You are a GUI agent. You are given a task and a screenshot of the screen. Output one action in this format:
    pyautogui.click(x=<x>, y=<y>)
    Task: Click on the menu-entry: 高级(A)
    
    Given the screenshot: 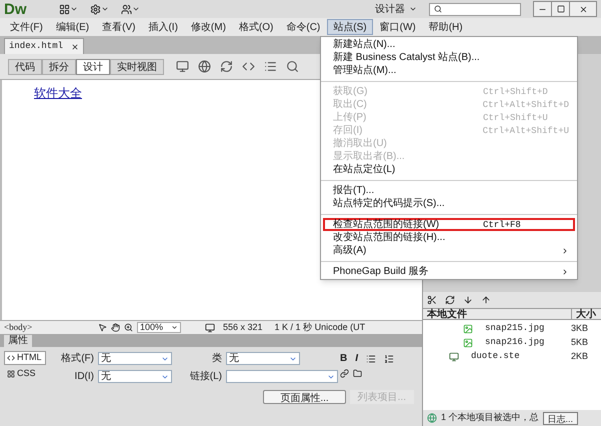 What is the action you would take?
    pyautogui.click(x=449, y=250)
    